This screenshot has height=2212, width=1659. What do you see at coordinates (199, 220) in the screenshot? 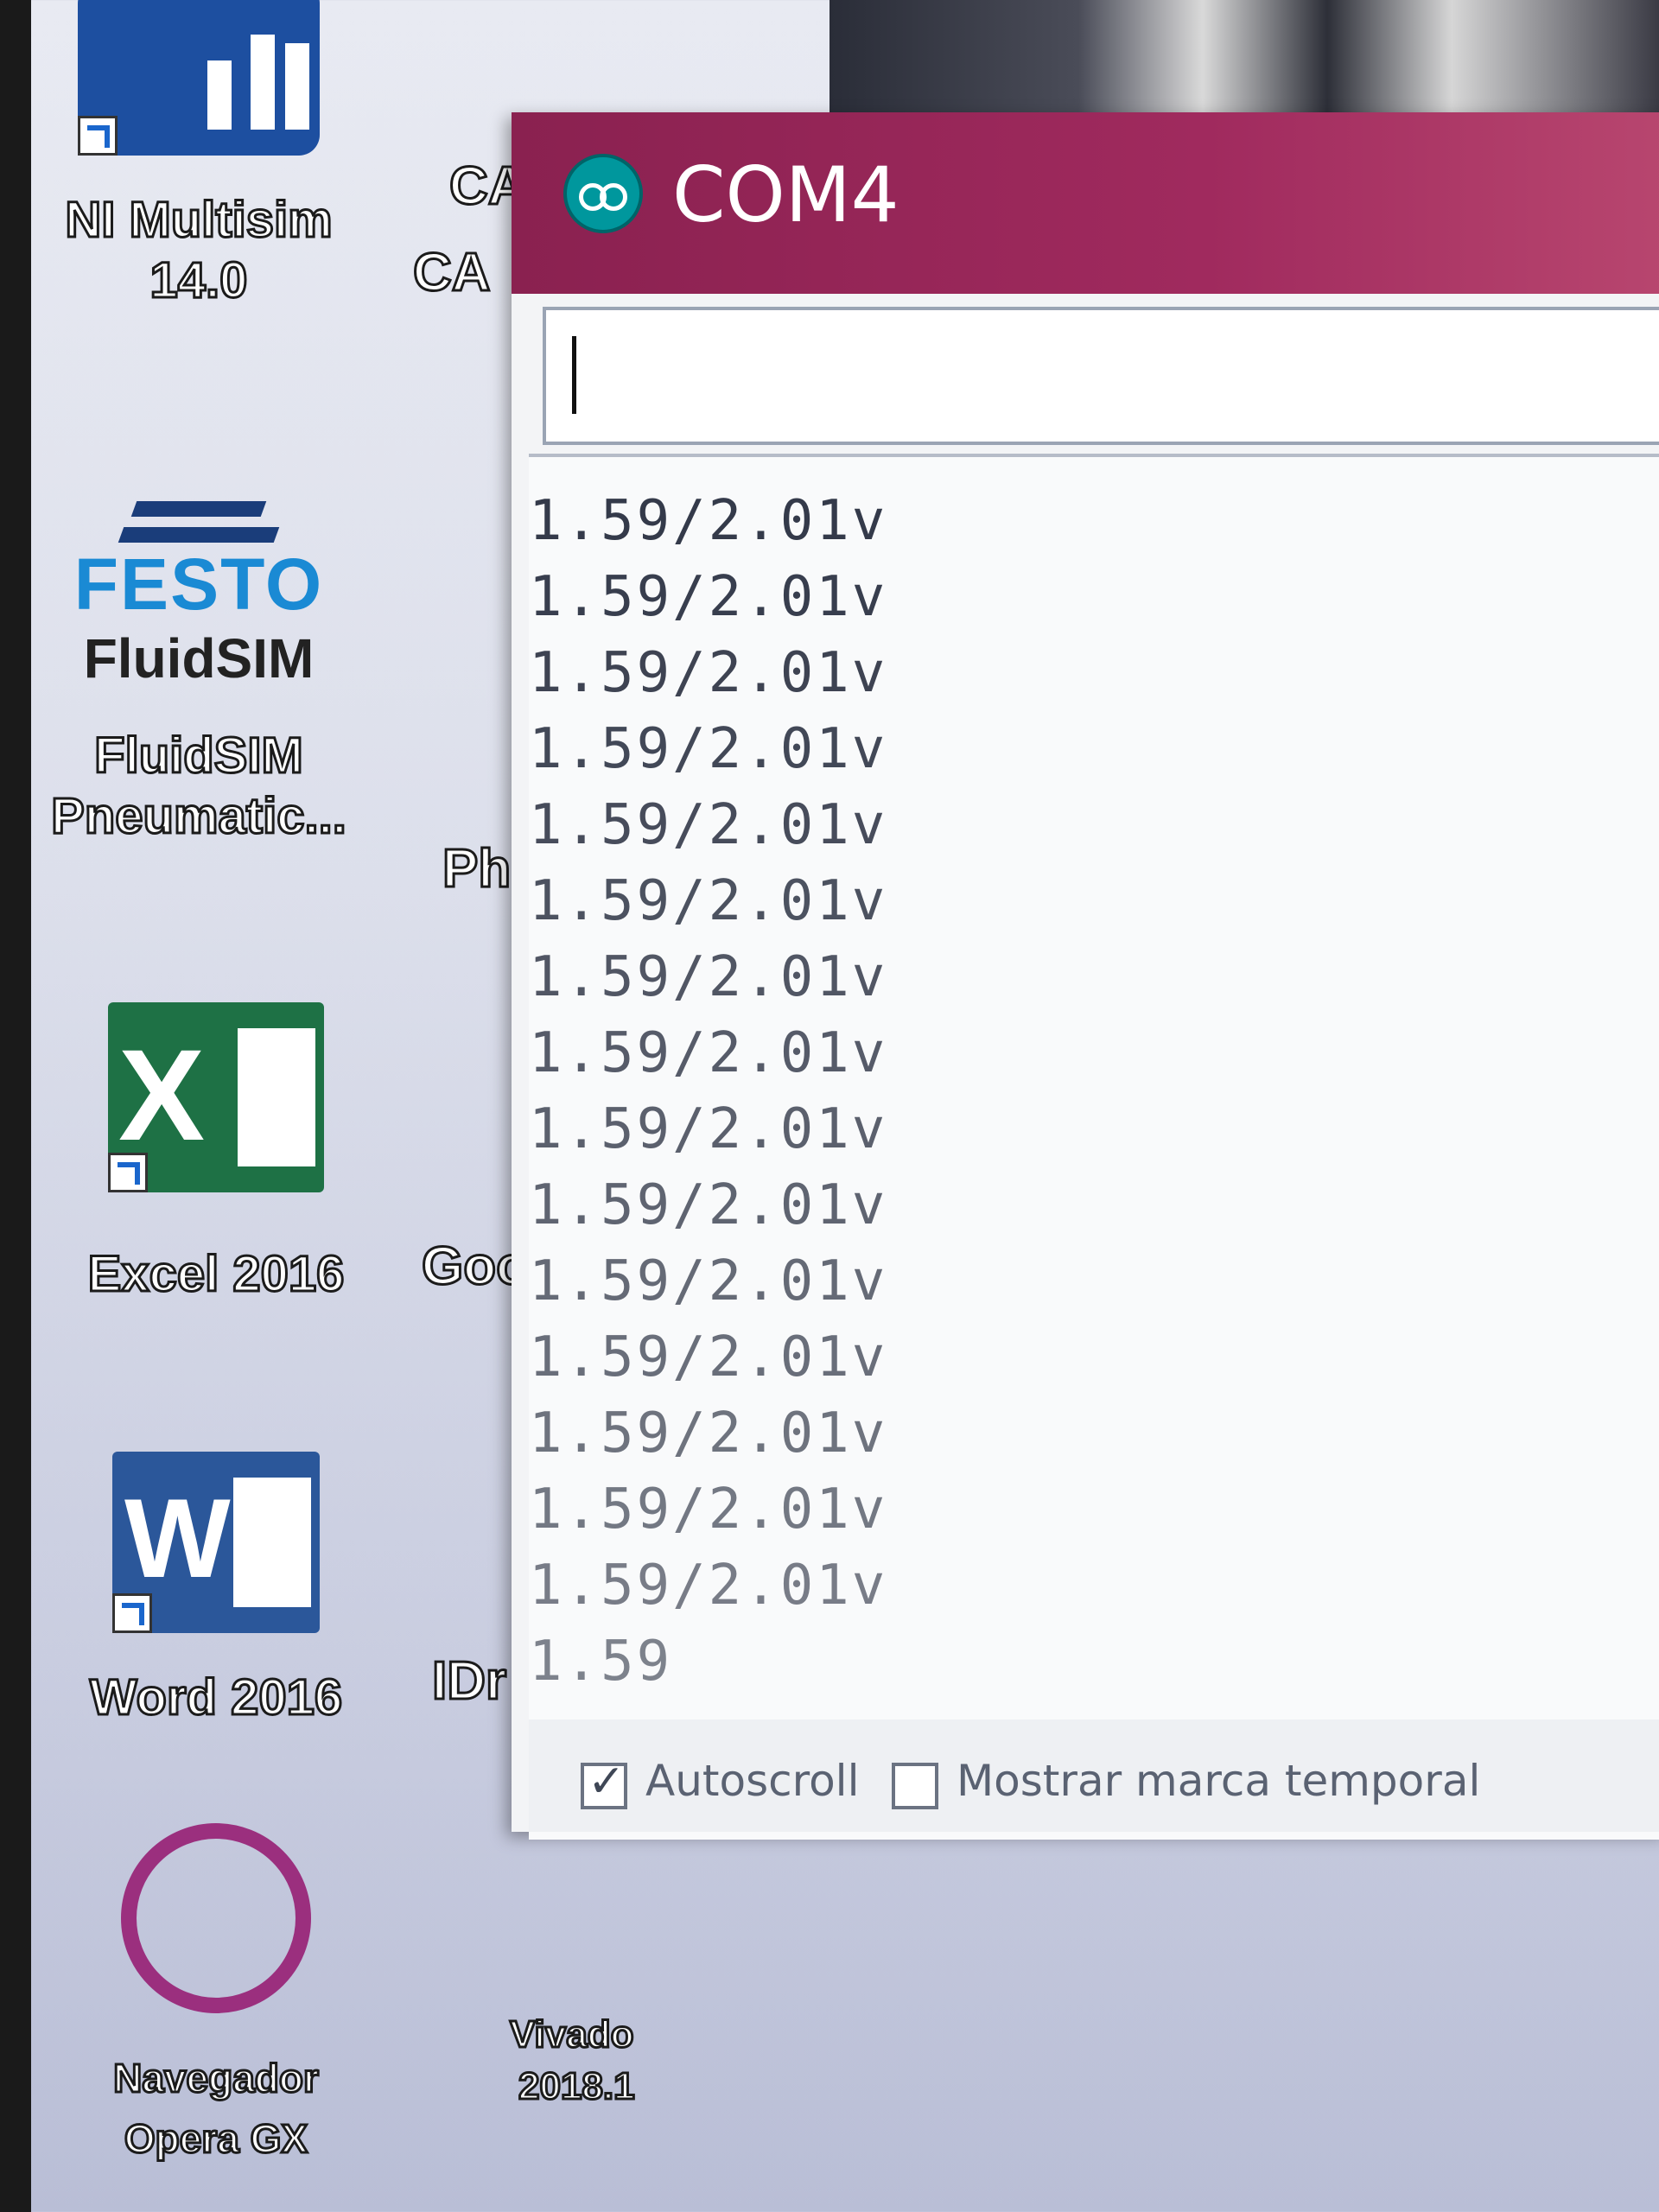
I see `desktop-icon-label: NI Multisim` at bounding box center [199, 220].